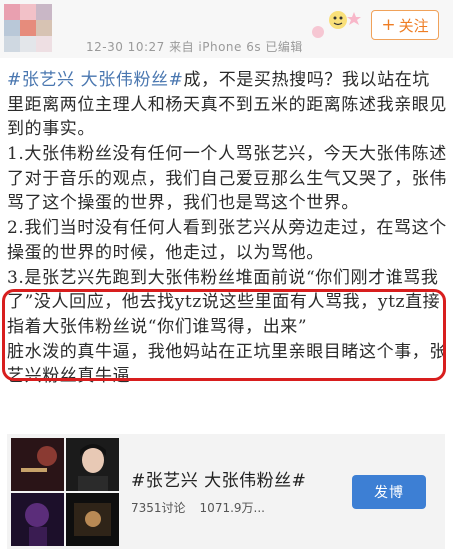  Describe the element at coordinates (389, 492) in the screenshot. I see `post-to-topic-button: 发博` at that location.